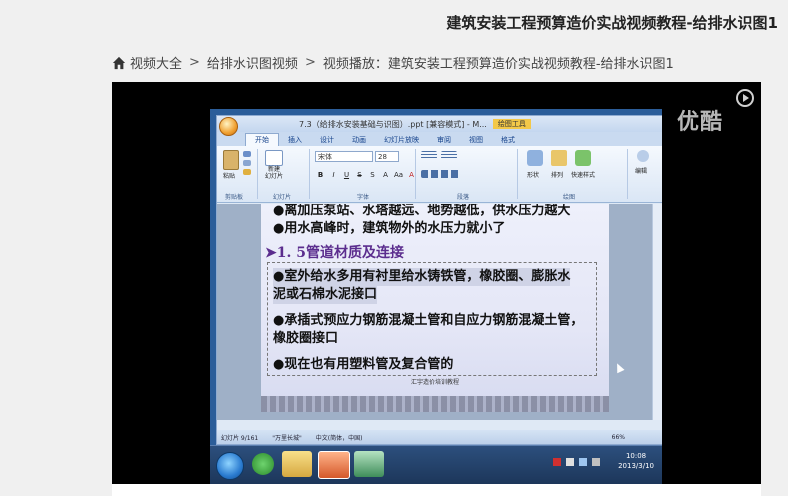  What do you see at coordinates (583, 175) in the screenshot?
I see `quick-styles-label: 快速样式` at bounding box center [583, 175].